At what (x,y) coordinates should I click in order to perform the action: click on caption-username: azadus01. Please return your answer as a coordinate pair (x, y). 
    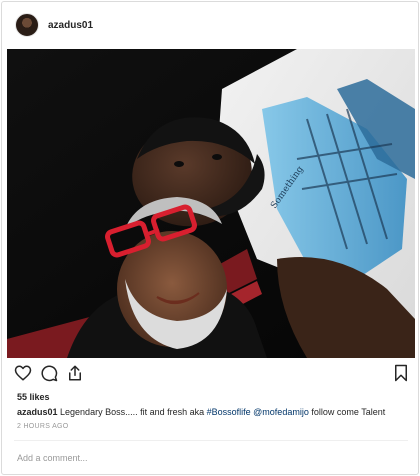
    Looking at the image, I should click on (37, 412).